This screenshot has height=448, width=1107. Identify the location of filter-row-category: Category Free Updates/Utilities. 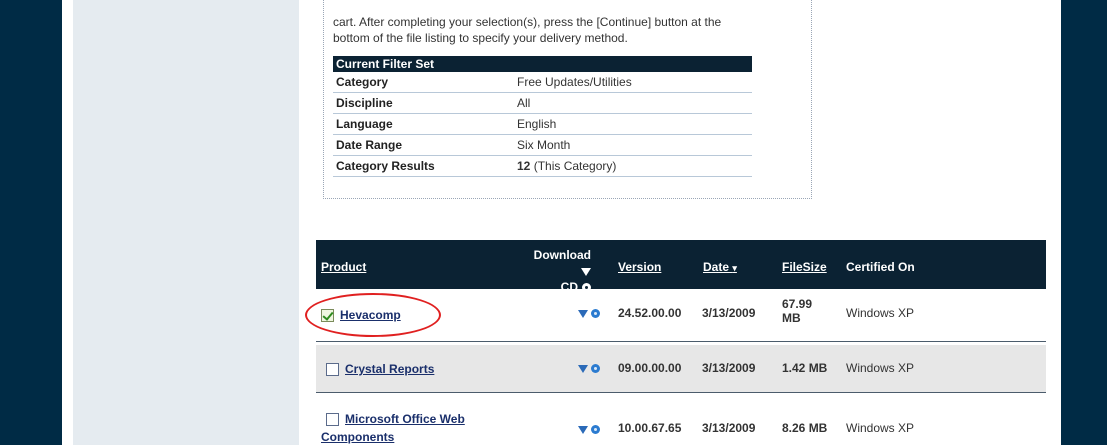
(542, 82).